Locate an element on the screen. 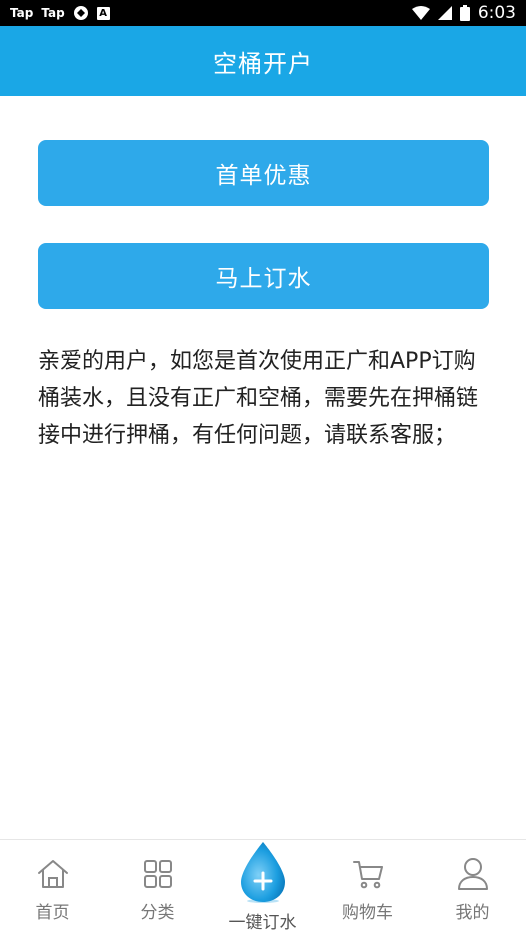  page-title: 空桶开户 is located at coordinates (263, 63).